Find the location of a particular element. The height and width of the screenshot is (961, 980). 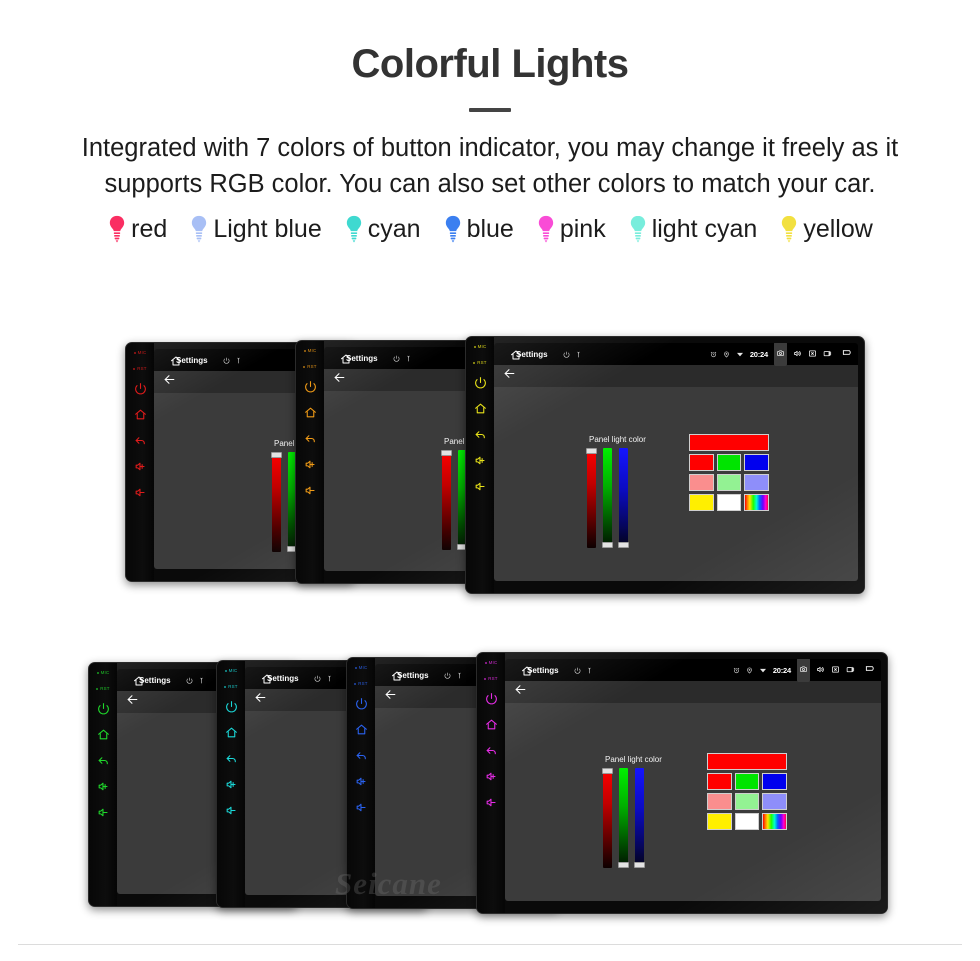

head-unit-magenta: MIC RST Settings 20:24 Panel light color is located at coordinates (682, 783).